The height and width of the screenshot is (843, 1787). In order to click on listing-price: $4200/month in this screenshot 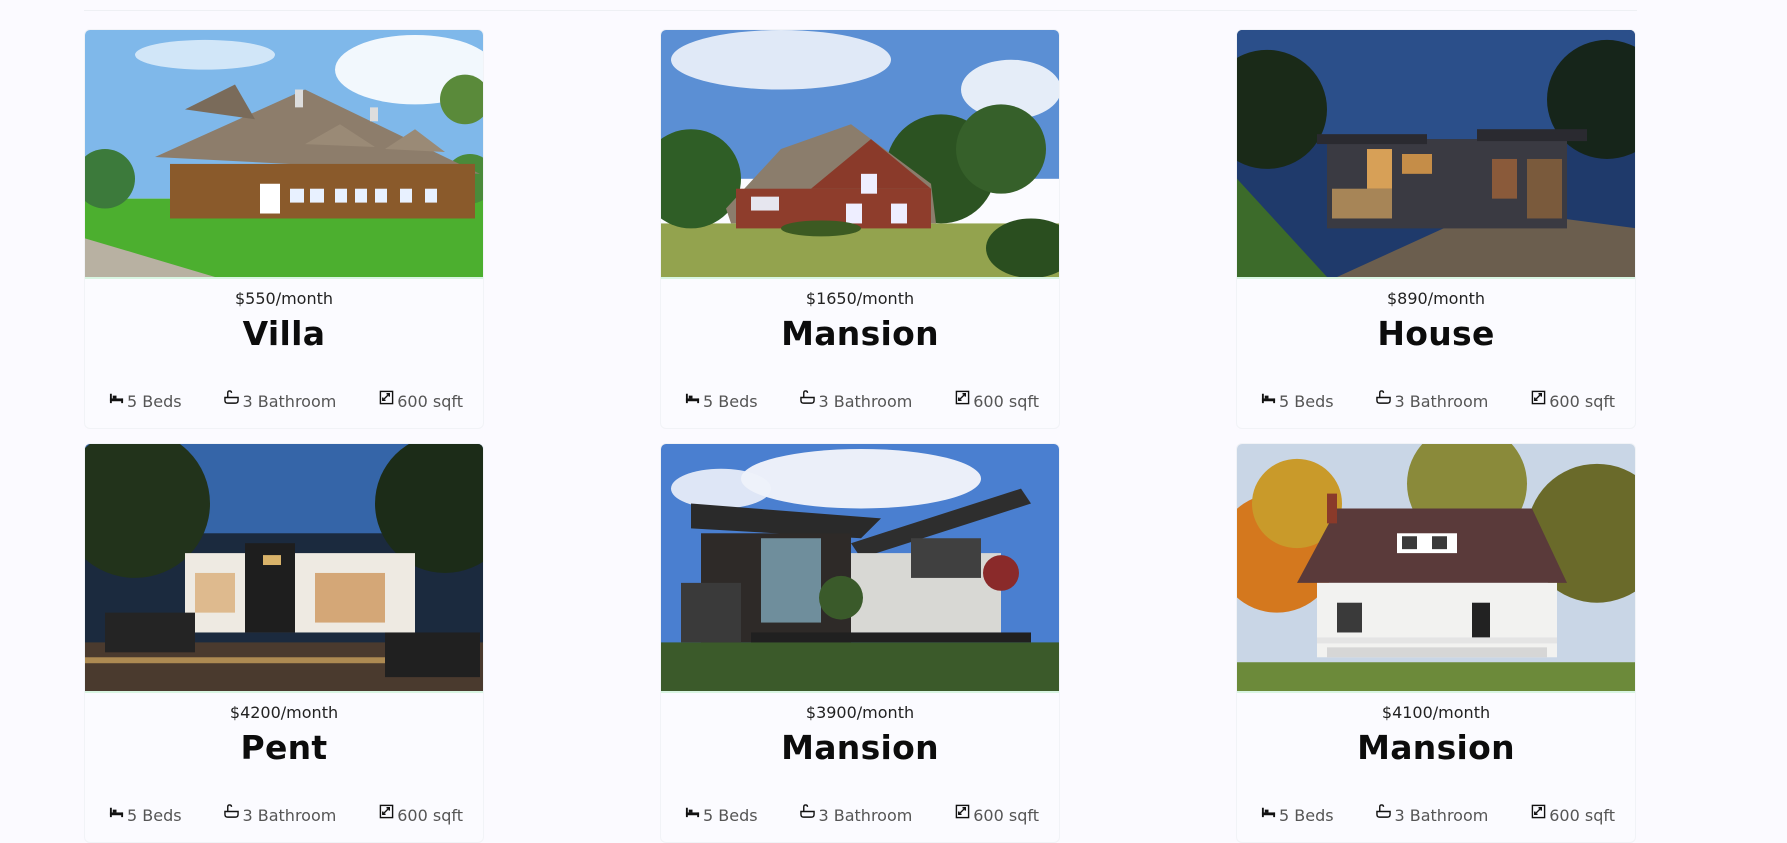, I will do `click(284, 712)`.